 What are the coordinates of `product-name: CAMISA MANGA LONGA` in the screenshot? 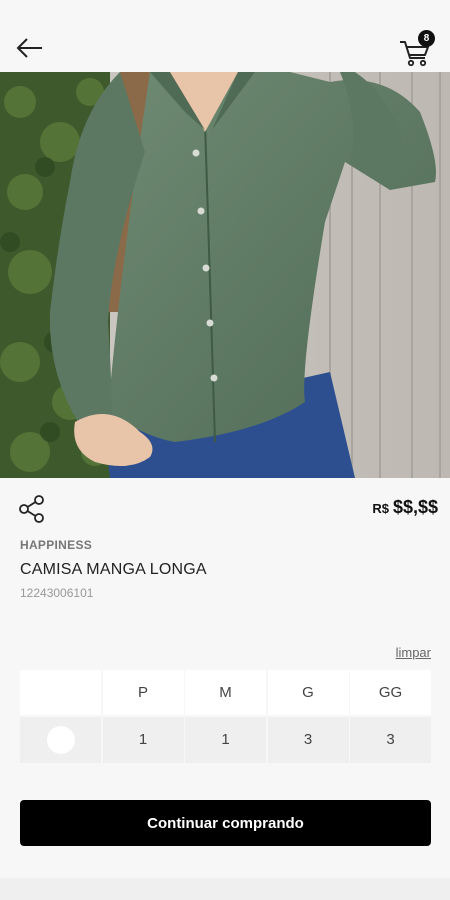 It's located at (113, 569).